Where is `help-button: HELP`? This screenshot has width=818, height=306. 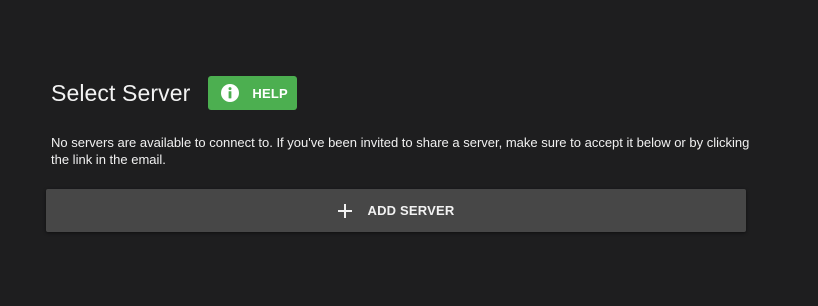
help-button: HELP is located at coordinates (253, 93).